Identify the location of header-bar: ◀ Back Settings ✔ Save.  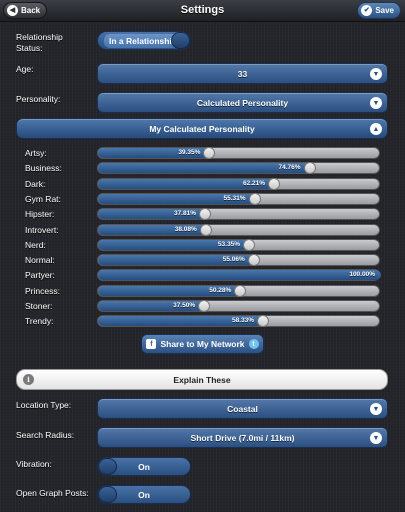
(202, 11).